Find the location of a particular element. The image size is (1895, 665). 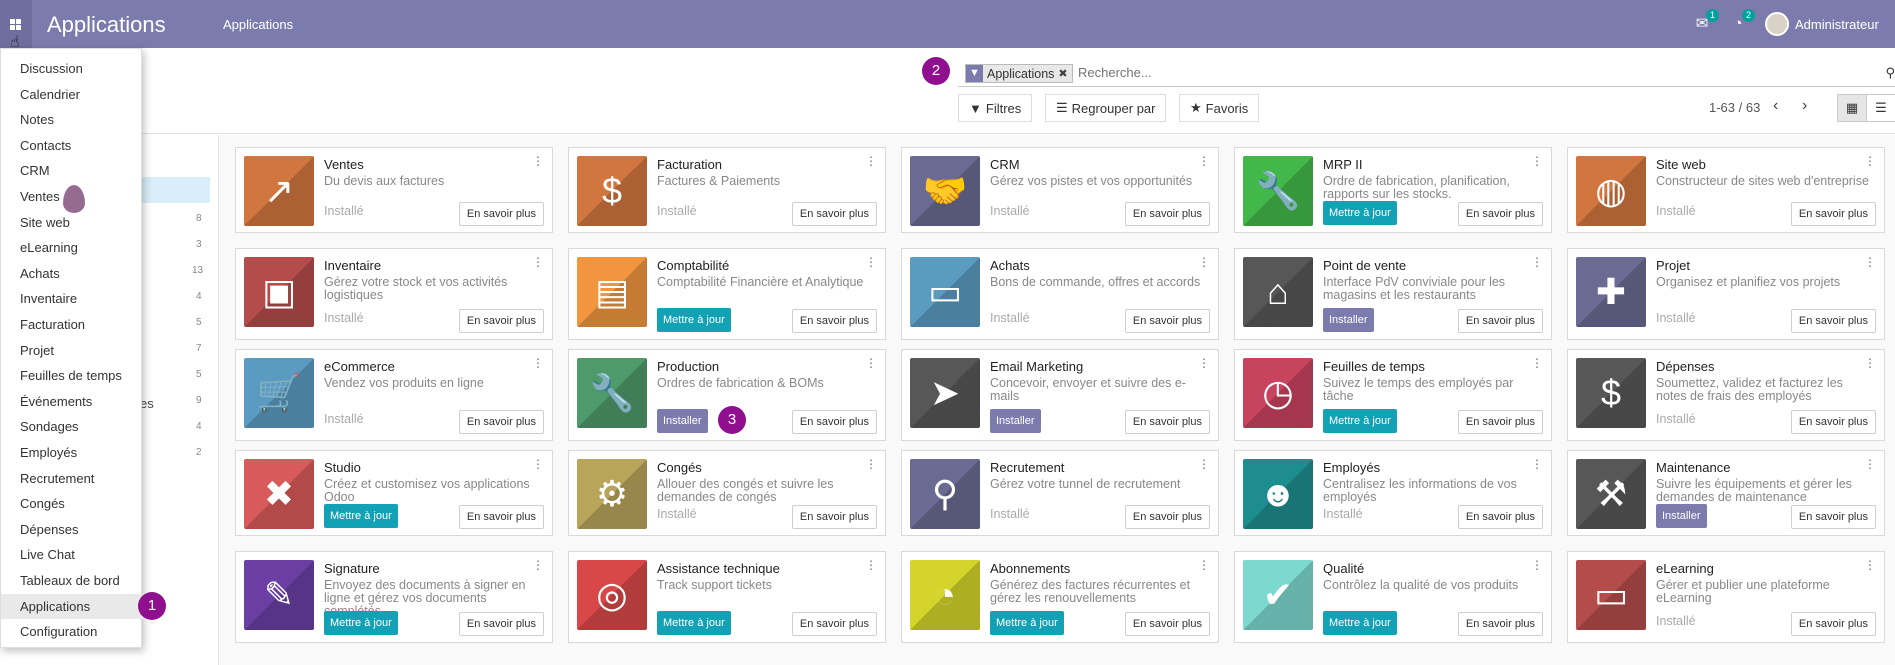

menu-item-site-web: Site web is located at coordinates (72, 222).